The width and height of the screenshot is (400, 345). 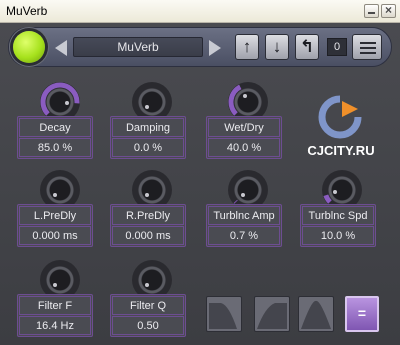 What do you see at coordinates (55, 147) in the screenshot?
I see `control-value-field: 85.0 %` at bounding box center [55, 147].